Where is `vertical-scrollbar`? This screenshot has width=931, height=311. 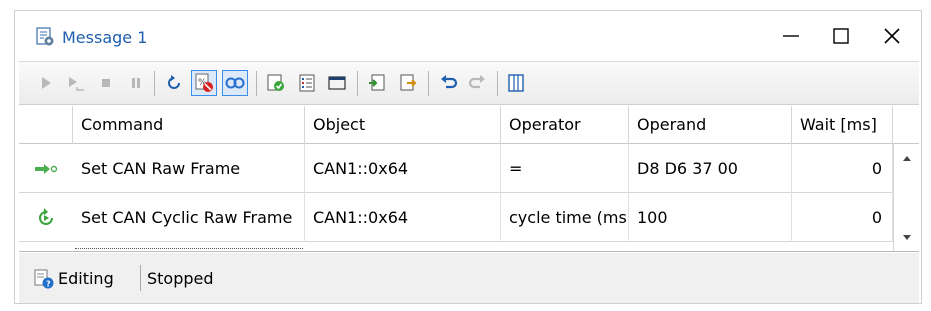
vertical-scrollbar is located at coordinates (906, 197).